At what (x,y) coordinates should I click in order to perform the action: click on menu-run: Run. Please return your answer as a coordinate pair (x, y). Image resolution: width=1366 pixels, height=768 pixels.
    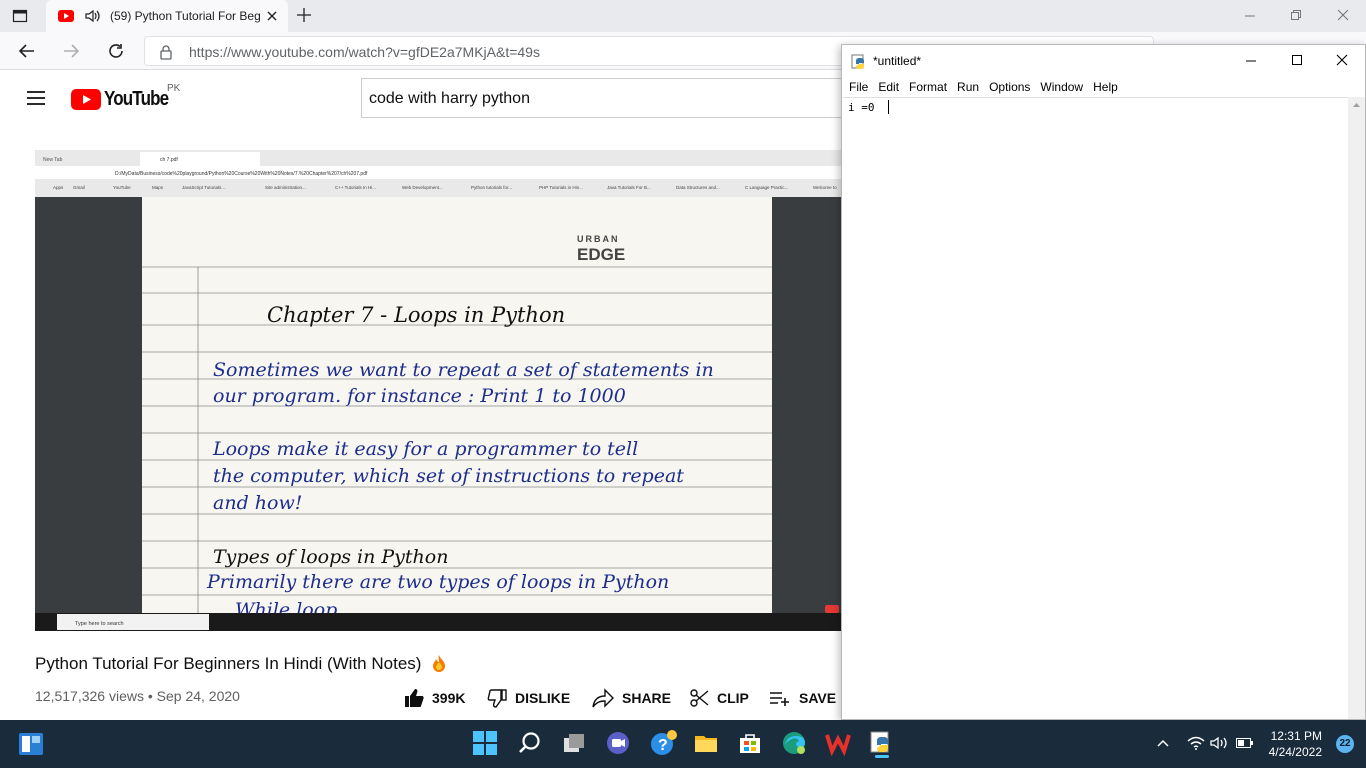
    Looking at the image, I should click on (964, 87).